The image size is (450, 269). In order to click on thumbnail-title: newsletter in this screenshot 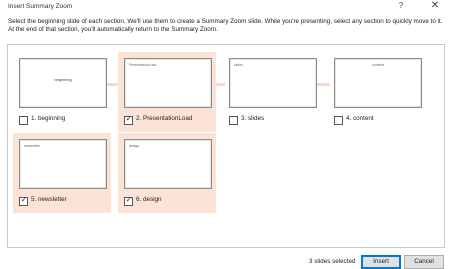, I will do `click(32, 146)`.